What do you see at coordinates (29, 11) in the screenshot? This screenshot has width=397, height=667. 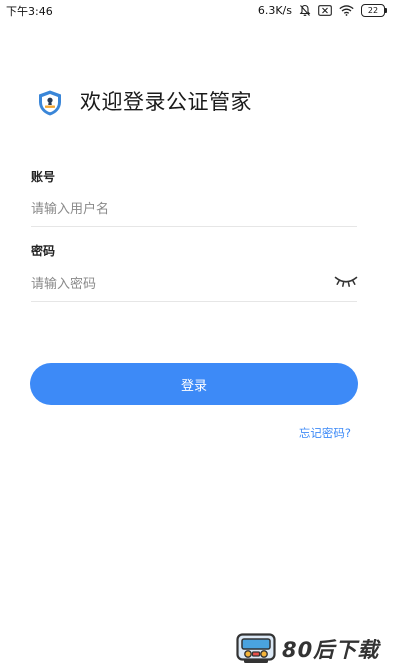 I see `status-time: 下午3:46` at bounding box center [29, 11].